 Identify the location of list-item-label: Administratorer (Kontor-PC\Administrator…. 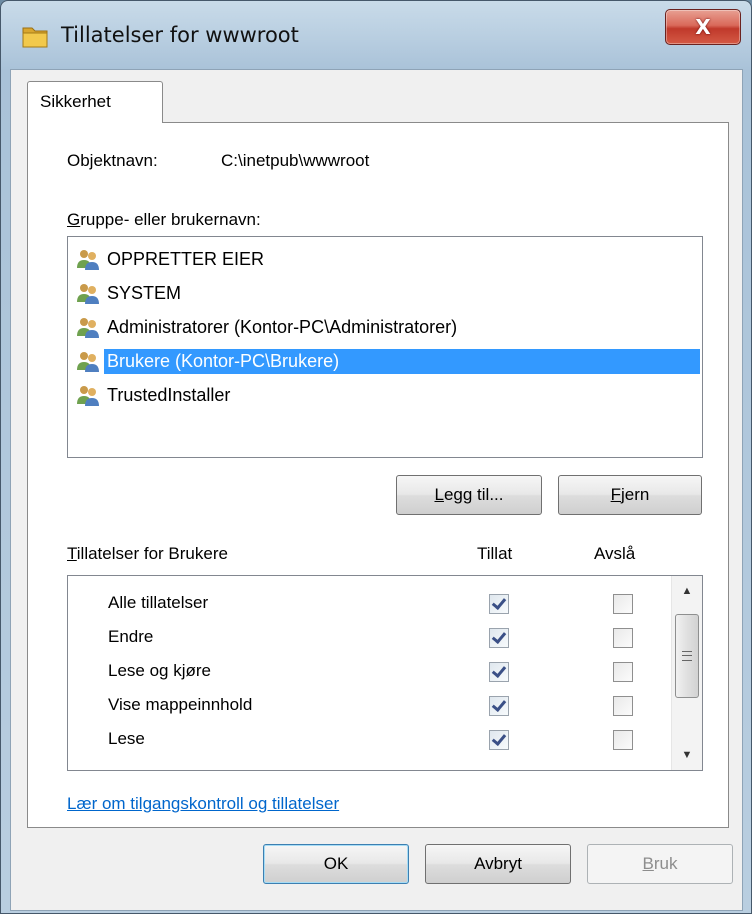
(282, 326).